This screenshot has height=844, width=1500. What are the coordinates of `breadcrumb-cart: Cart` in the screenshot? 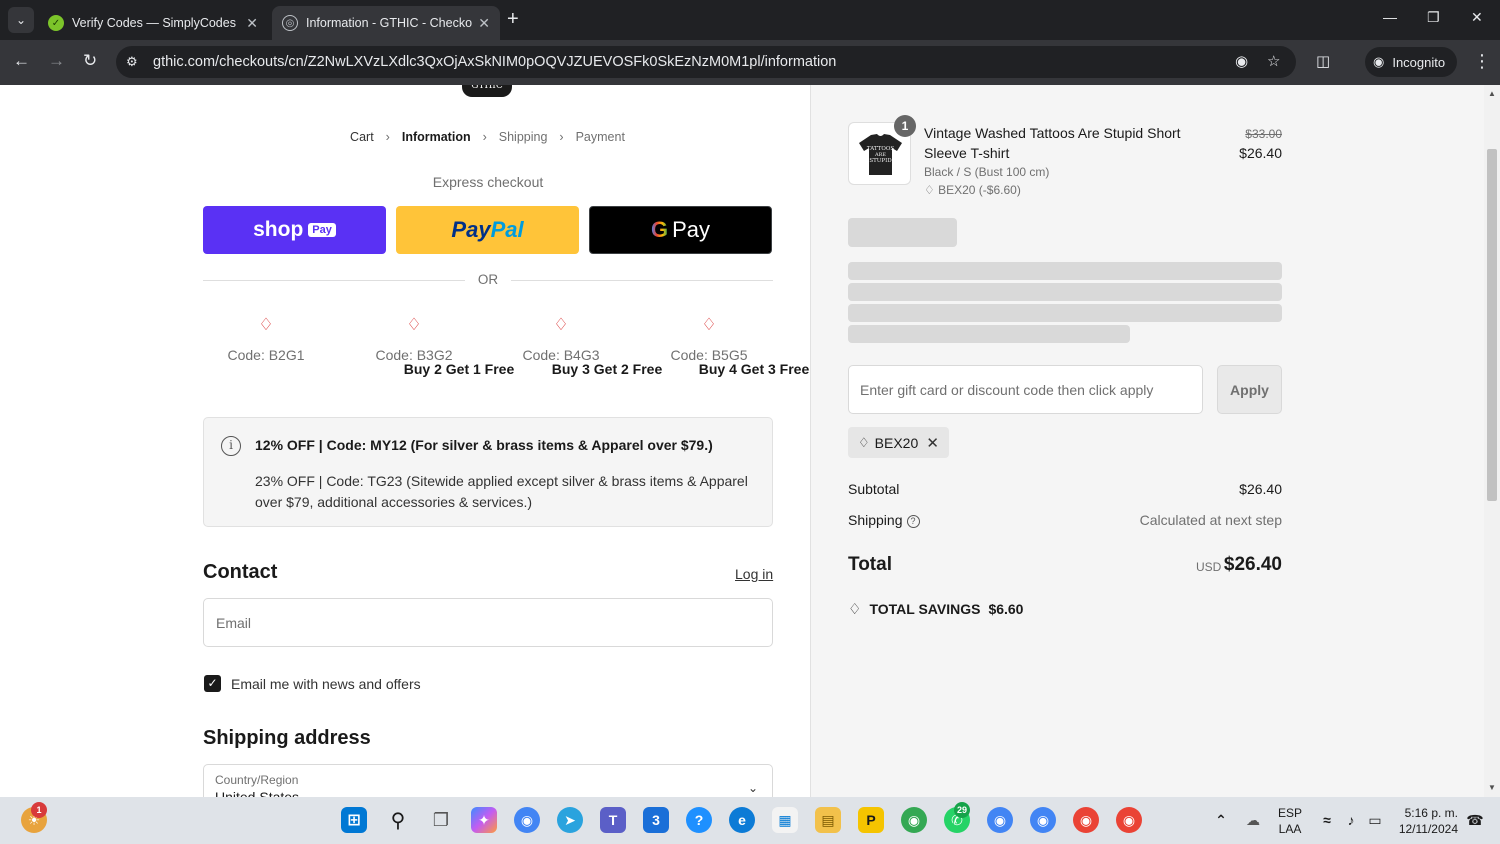 It's located at (362, 137).